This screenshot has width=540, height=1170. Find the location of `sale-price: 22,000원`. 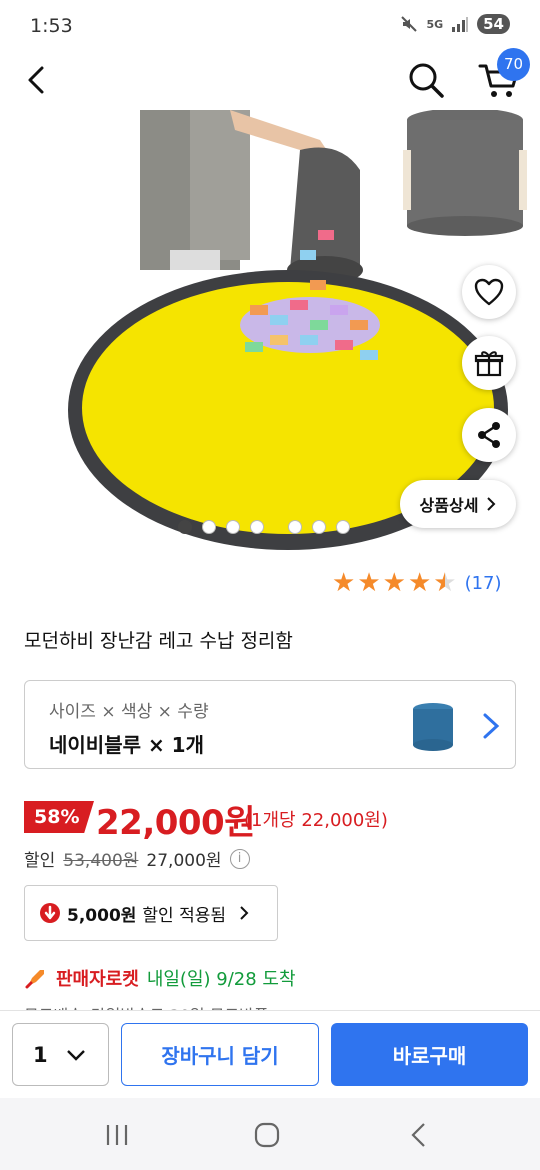

sale-price: 22,000원 is located at coordinates (175, 823).